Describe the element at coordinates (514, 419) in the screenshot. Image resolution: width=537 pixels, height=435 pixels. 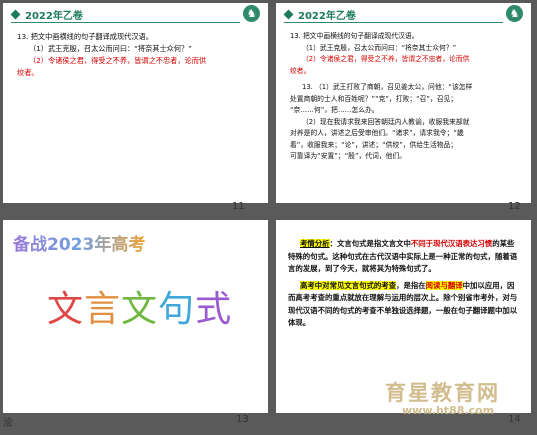
I see `slide-number: 14` at that location.